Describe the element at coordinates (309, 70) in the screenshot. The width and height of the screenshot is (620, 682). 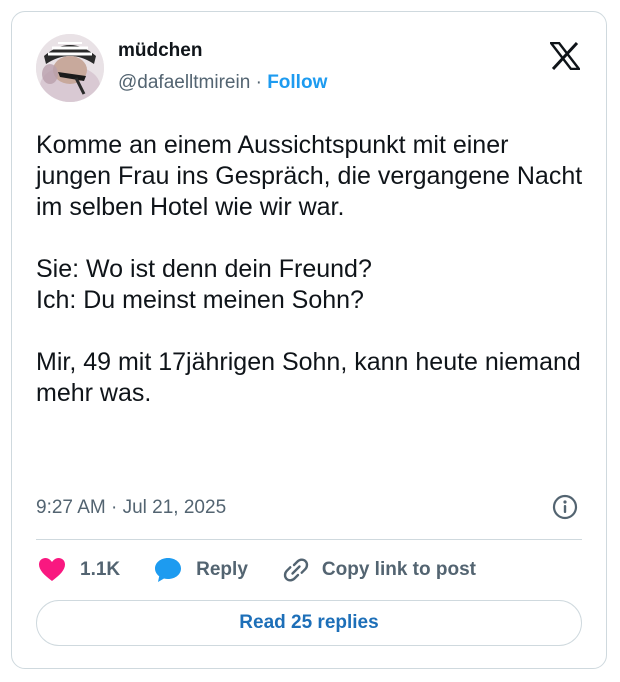
I see `tweet-header: müdchen @dafaelltmirein · Follow` at that location.